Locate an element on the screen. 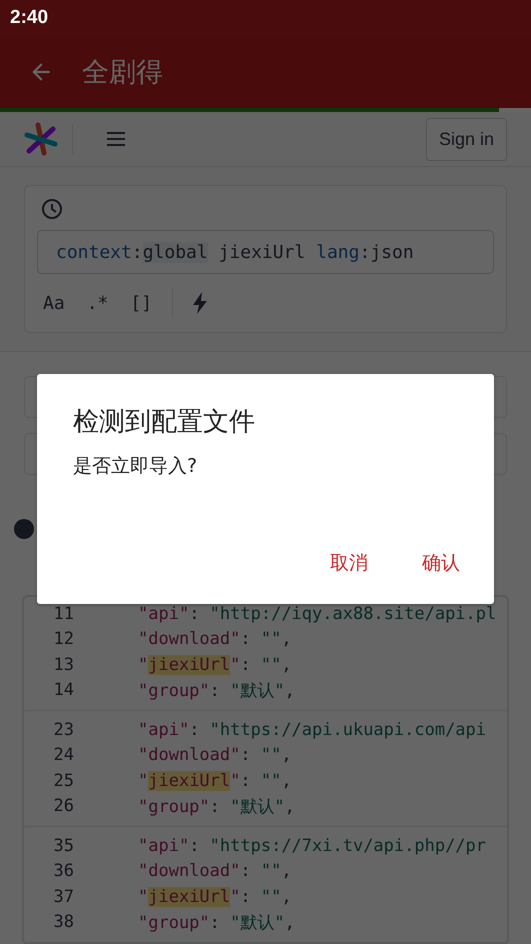 The image size is (531, 944). status-time: 2:40 is located at coordinates (29, 18).